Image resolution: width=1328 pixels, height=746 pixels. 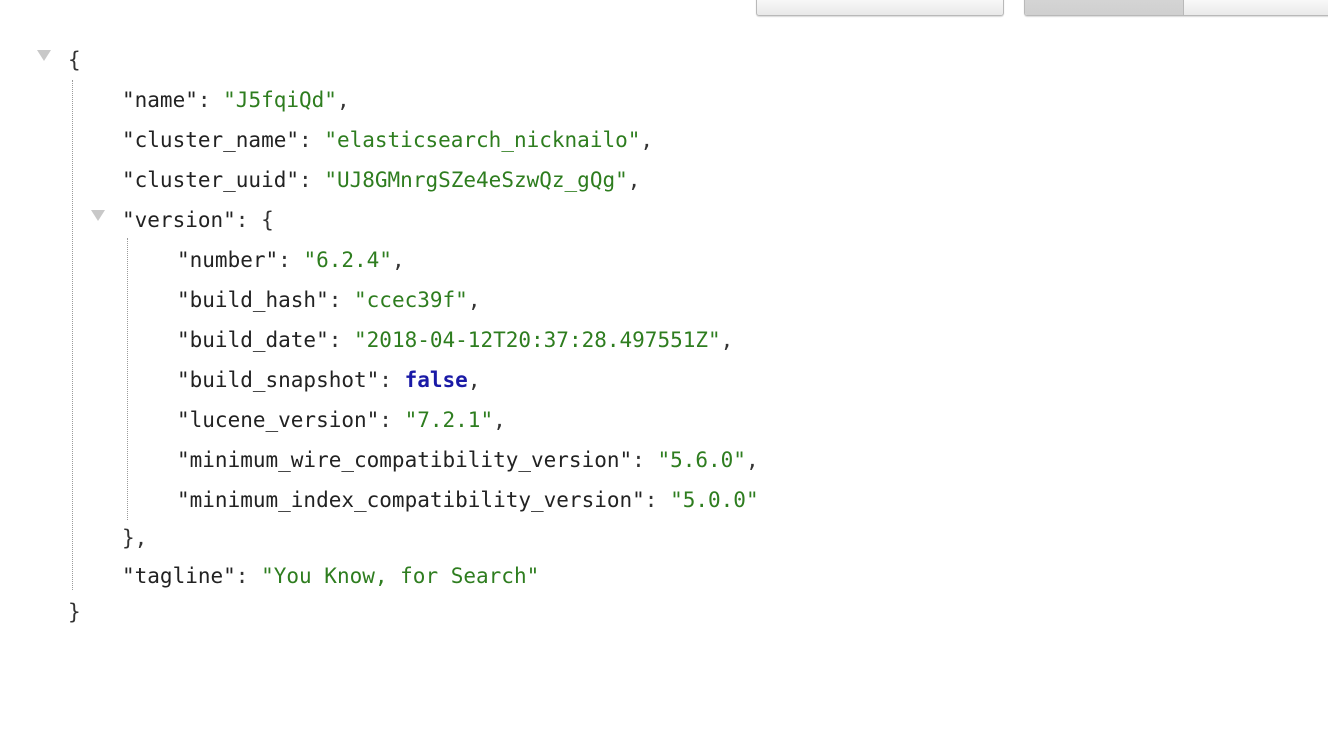 What do you see at coordinates (179, 576) in the screenshot?
I see `json-key: "tagline"` at bounding box center [179, 576].